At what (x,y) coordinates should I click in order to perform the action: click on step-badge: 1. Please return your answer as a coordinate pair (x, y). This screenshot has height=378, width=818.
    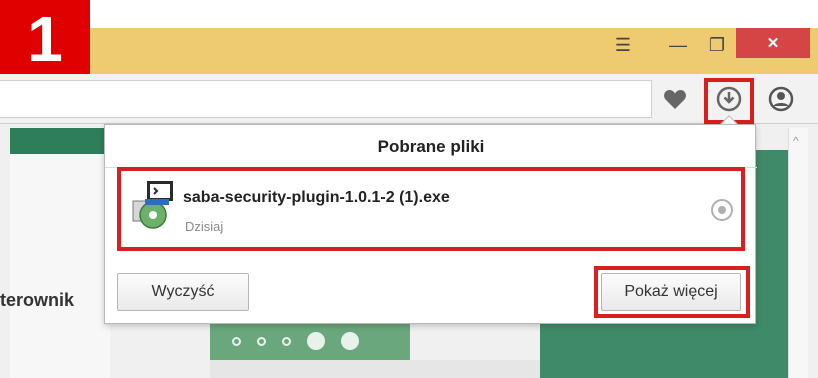
    Looking at the image, I should click on (45, 39).